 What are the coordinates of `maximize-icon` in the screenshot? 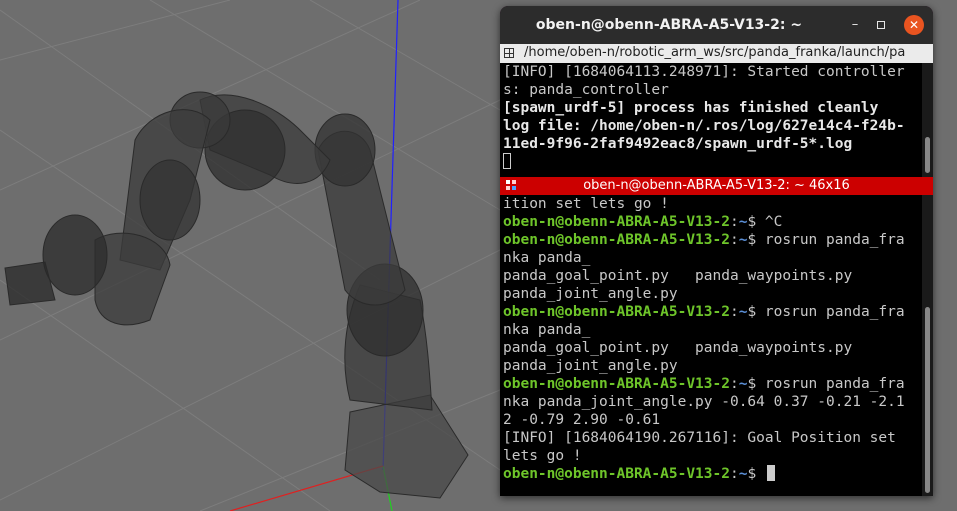 It's located at (881, 24).